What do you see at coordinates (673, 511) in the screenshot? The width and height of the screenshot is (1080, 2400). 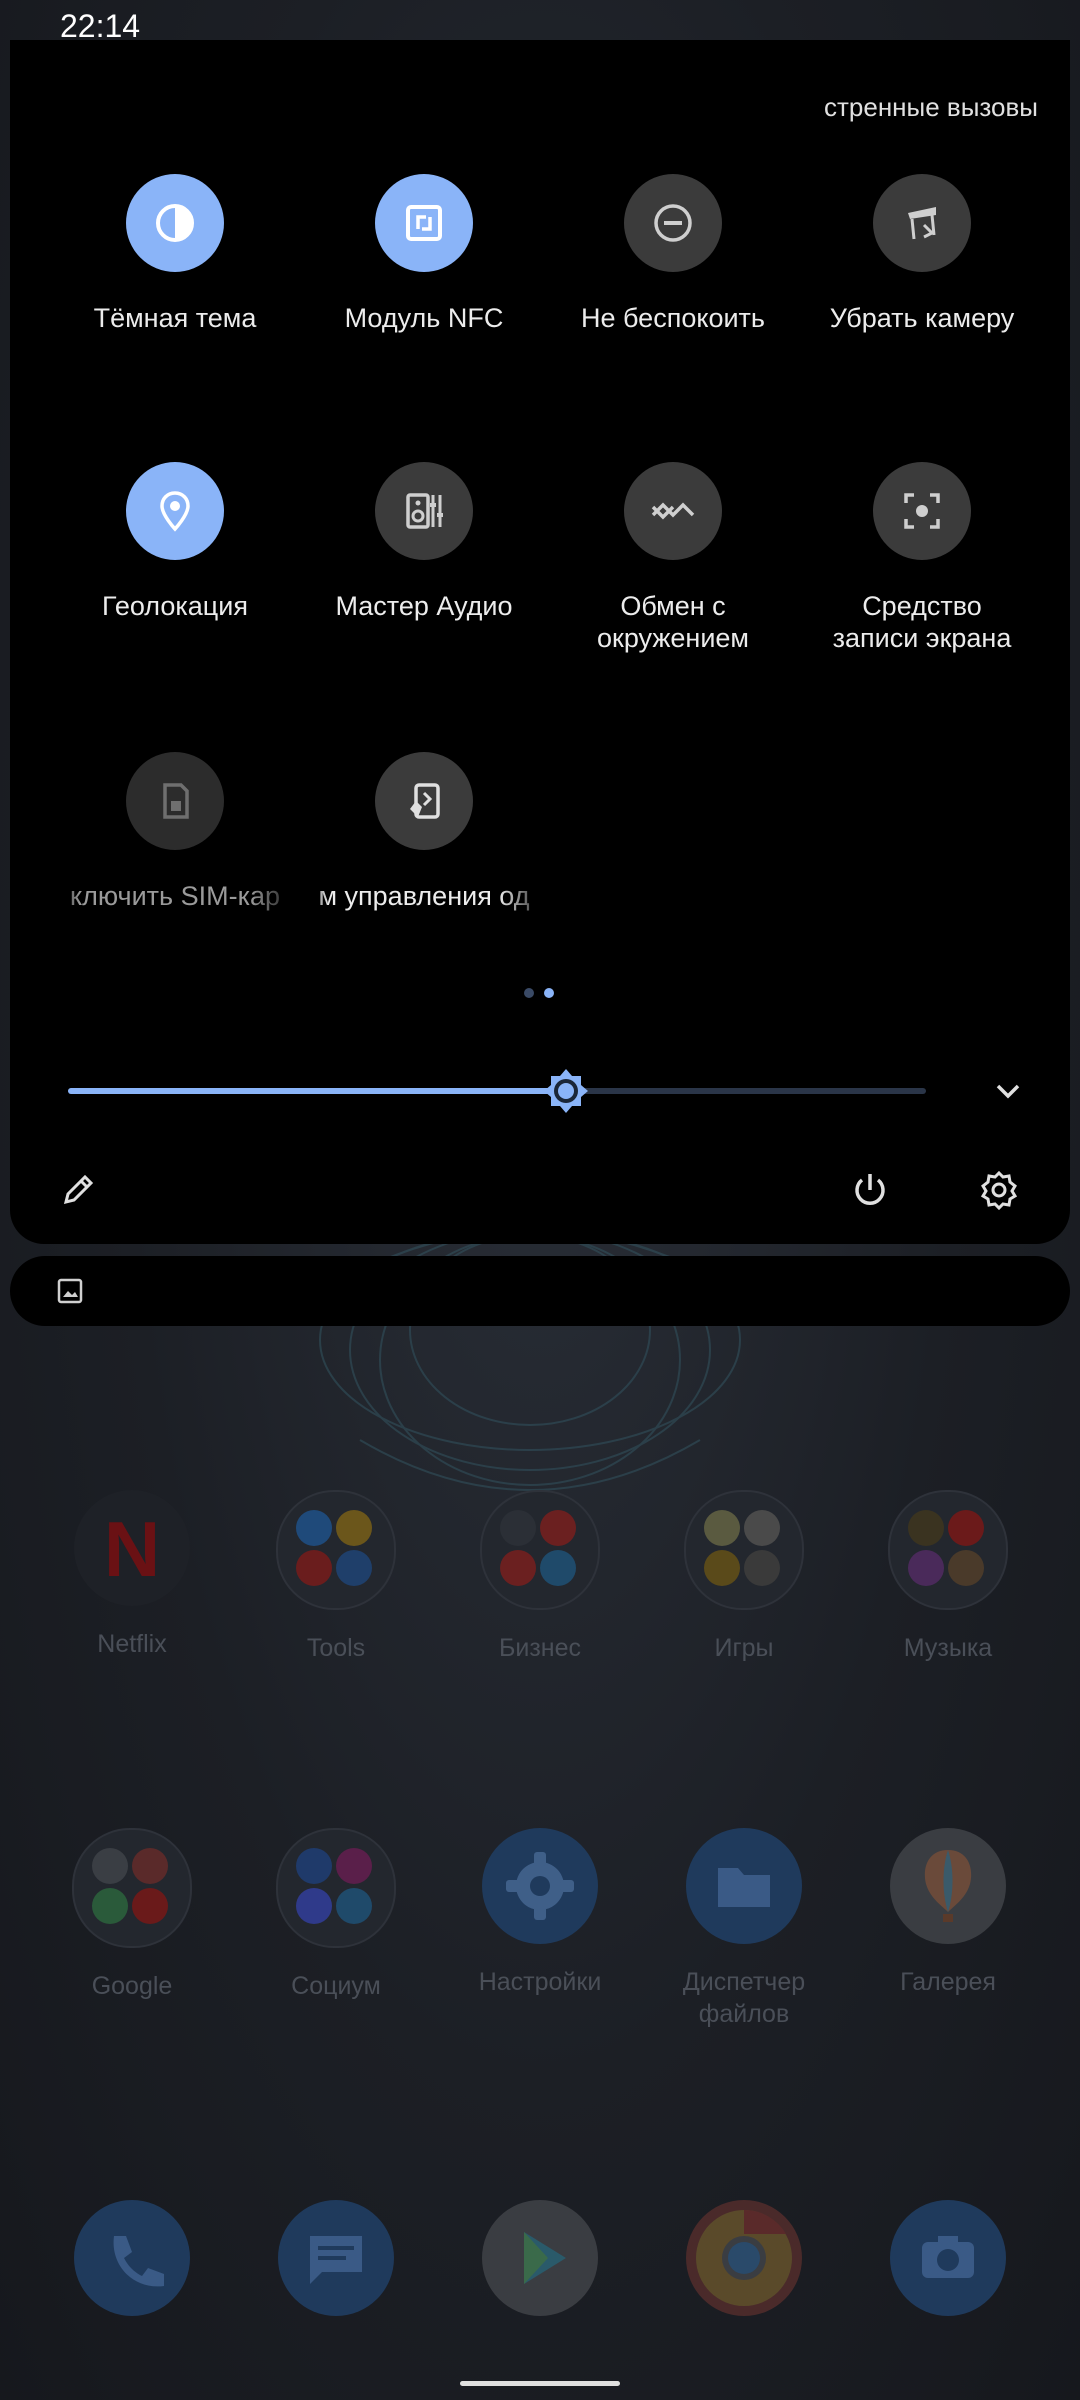 I see `nearby-share-icon` at bounding box center [673, 511].